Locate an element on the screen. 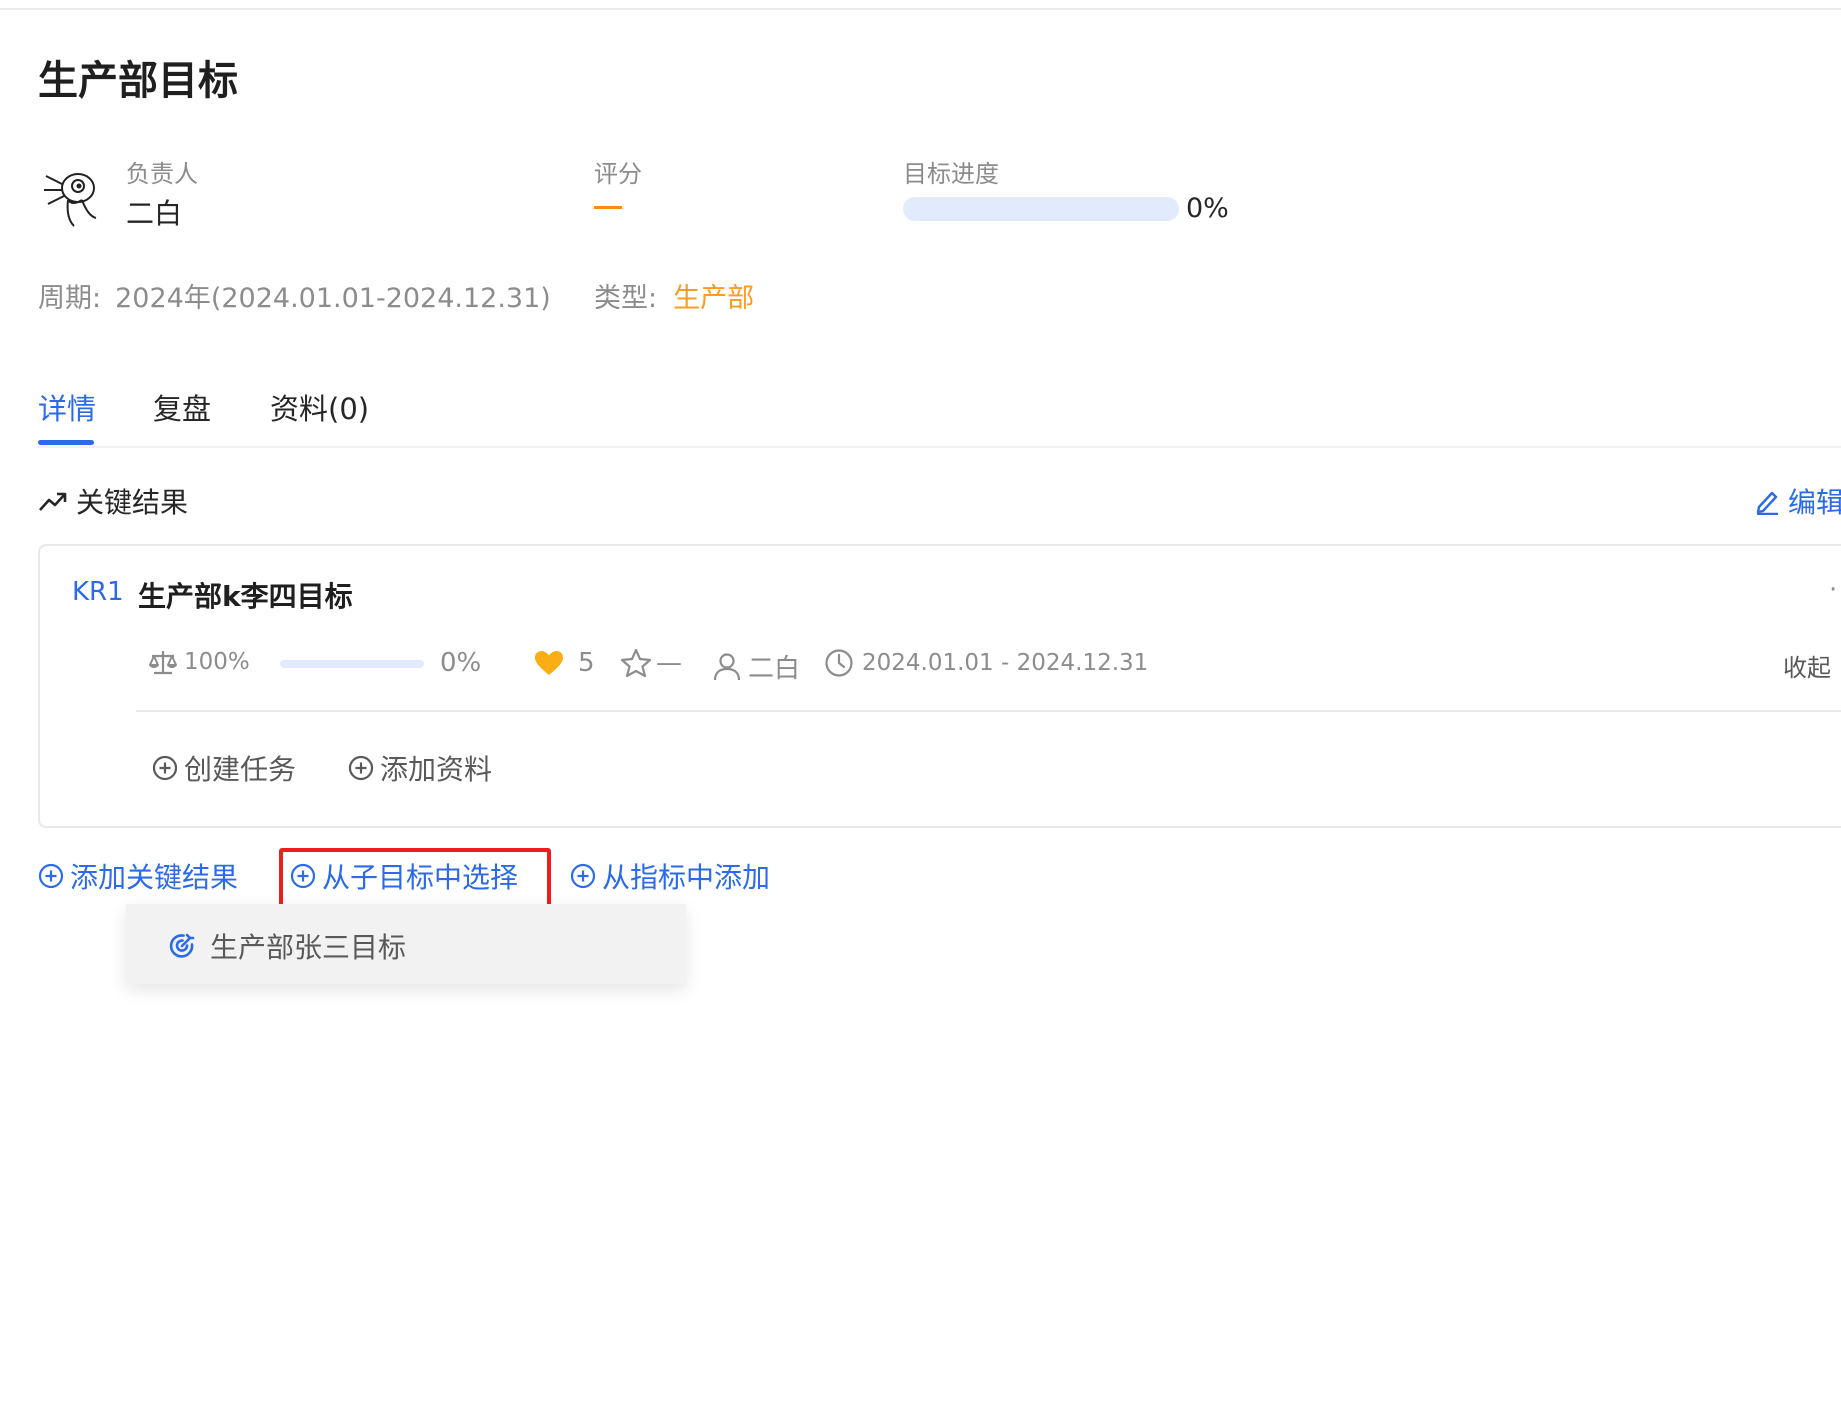 The width and height of the screenshot is (1841, 1419). edit-button: 编辑 is located at coordinates (1797, 501).